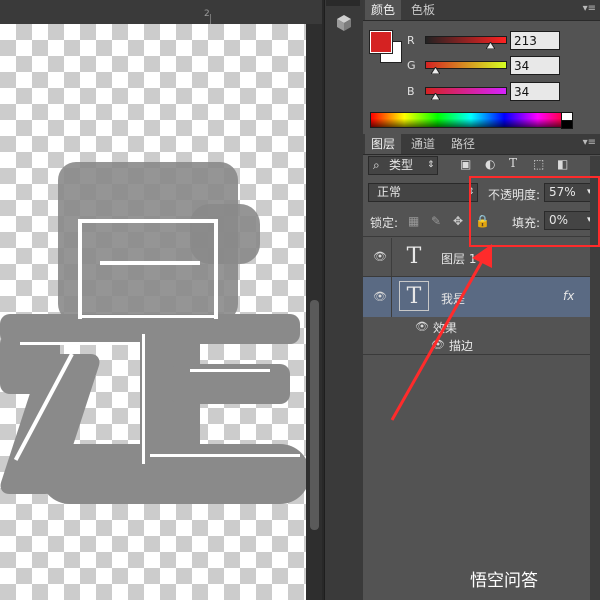 The height and width of the screenshot is (600, 600). What do you see at coordinates (504, 581) in the screenshot?
I see `watermark: 悟空问答` at bounding box center [504, 581].